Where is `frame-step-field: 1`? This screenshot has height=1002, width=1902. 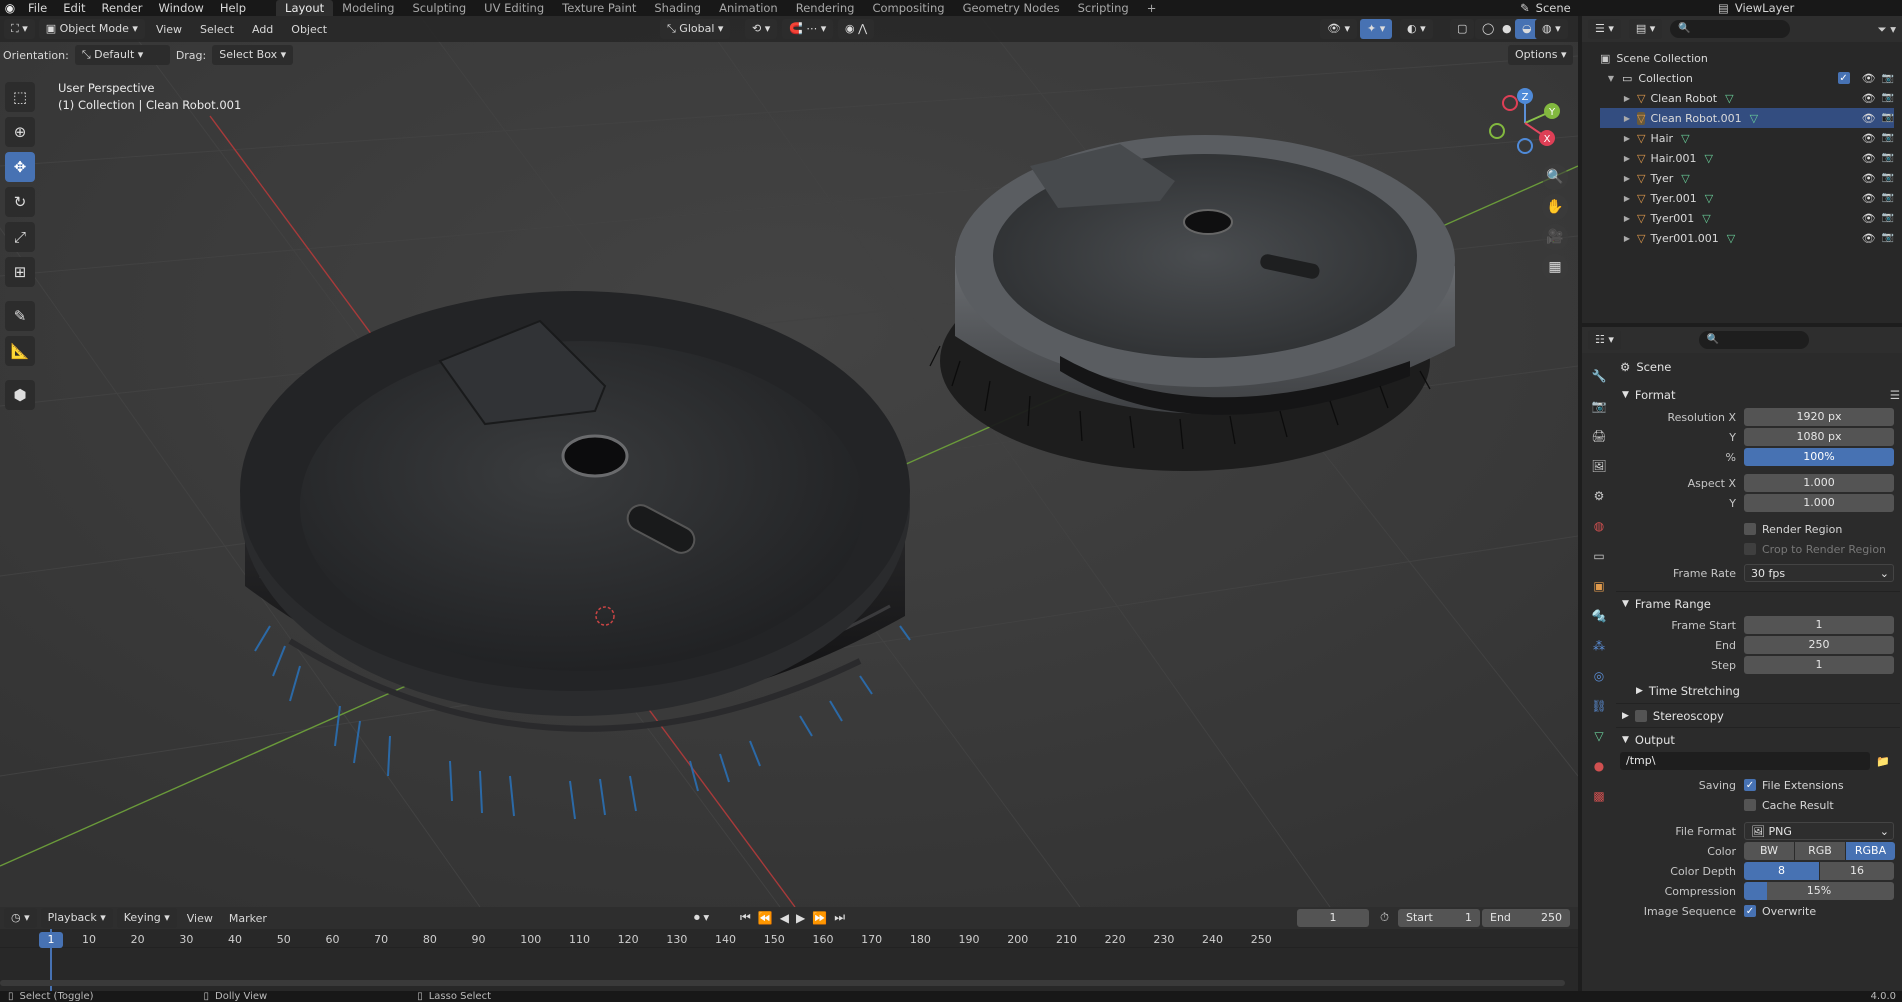 frame-step-field: 1 is located at coordinates (1819, 665).